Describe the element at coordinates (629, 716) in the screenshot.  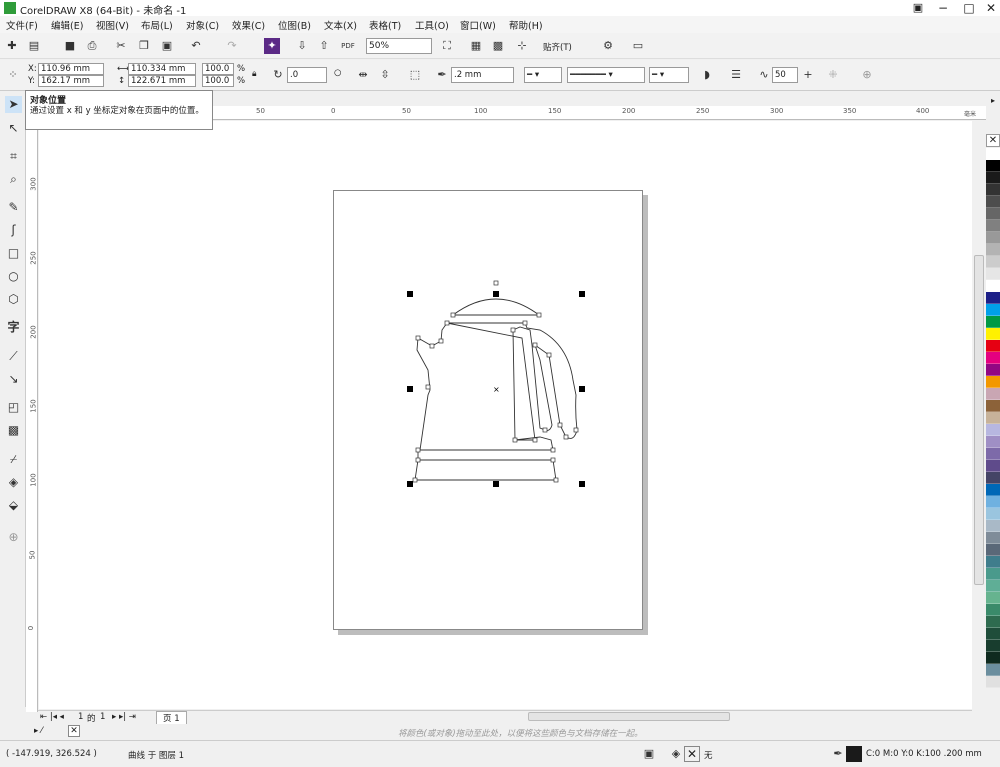
I see `horizontal-scroll-thumb` at that location.